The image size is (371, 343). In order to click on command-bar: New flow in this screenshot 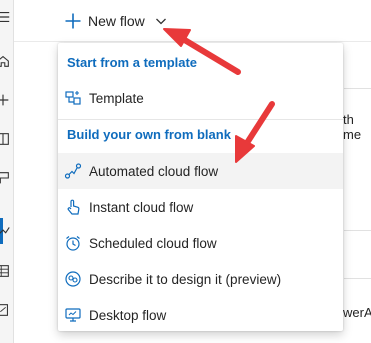, I will do `click(192, 21)`.